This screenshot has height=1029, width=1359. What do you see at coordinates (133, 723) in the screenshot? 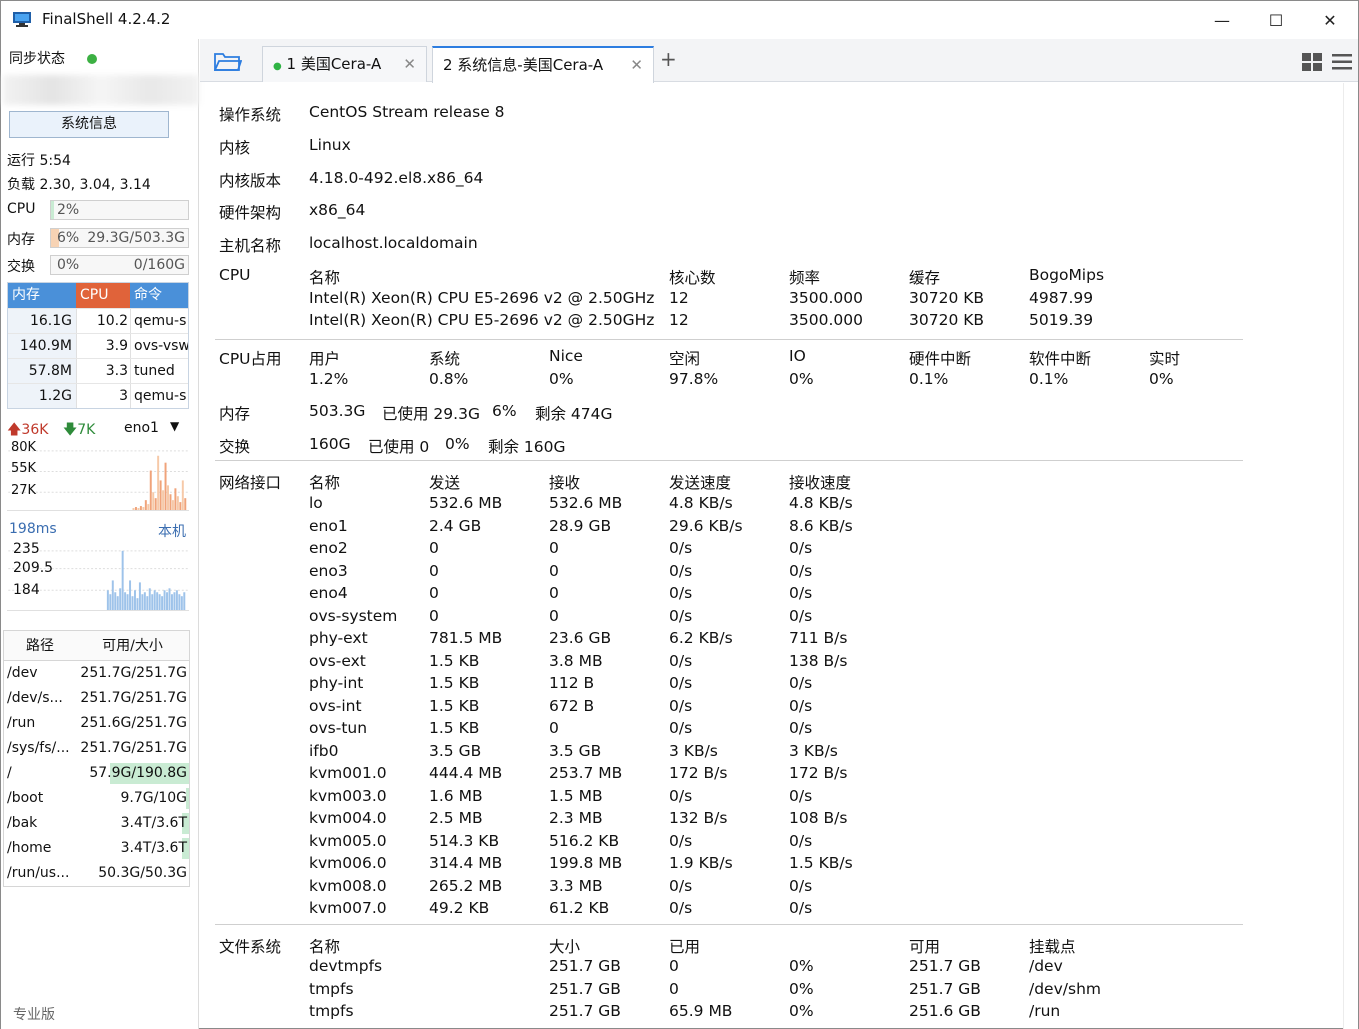
I see `disk-size: 251.6G/251.7G` at bounding box center [133, 723].